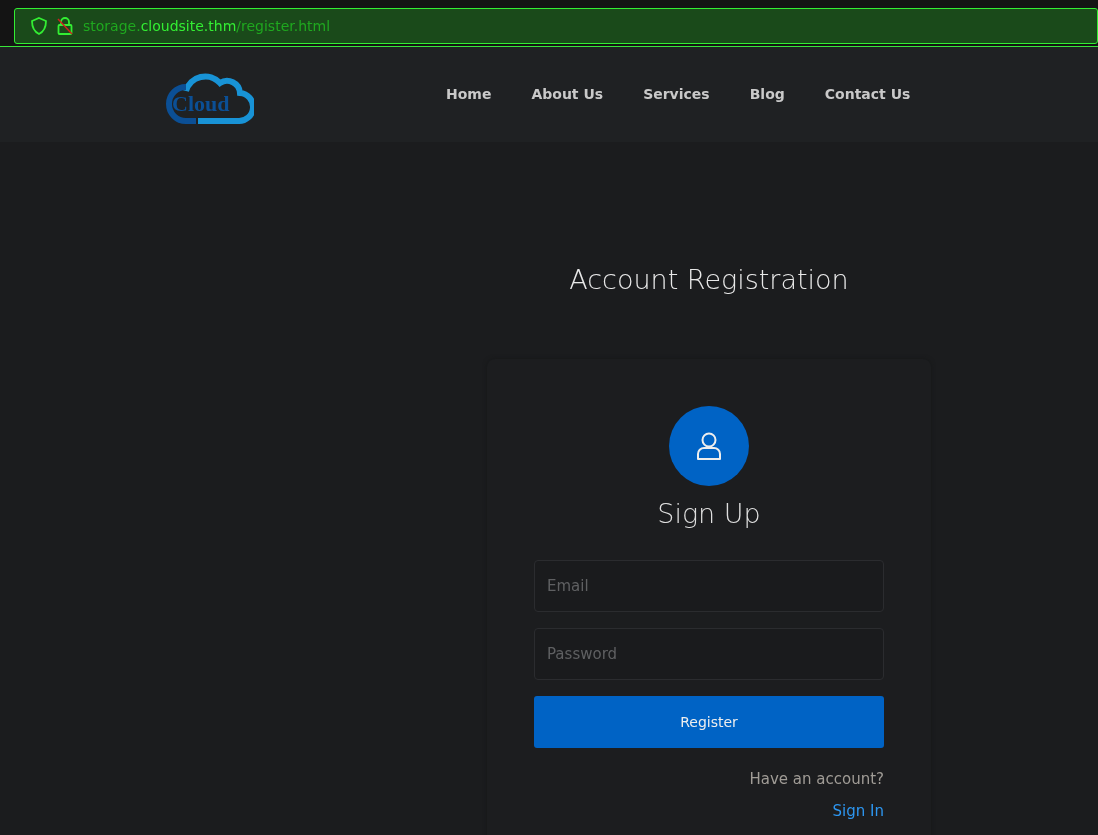 Image resolution: width=1098 pixels, height=835 pixels. I want to click on form-heading: Sign Up, so click(709, 513).